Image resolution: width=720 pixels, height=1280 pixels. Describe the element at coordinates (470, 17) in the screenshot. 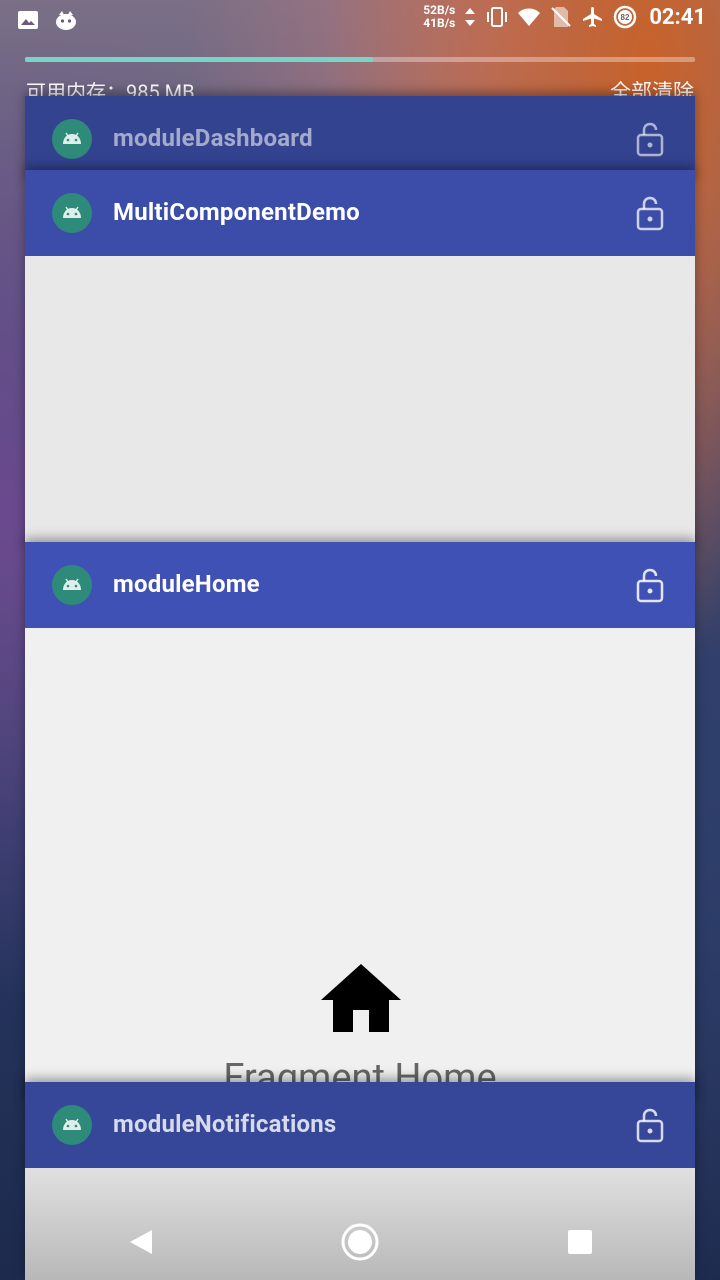

I see `data-arrows-icon` at that location.